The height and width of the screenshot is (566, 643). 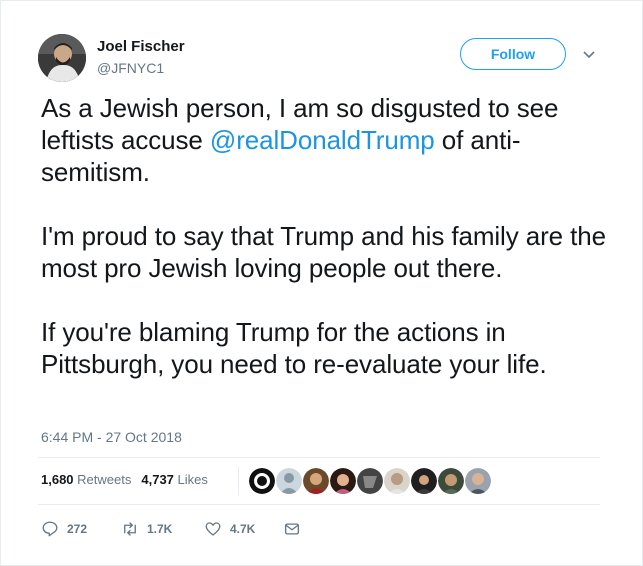 I want to click on reply-button: 272, so click(x=81, y=529).